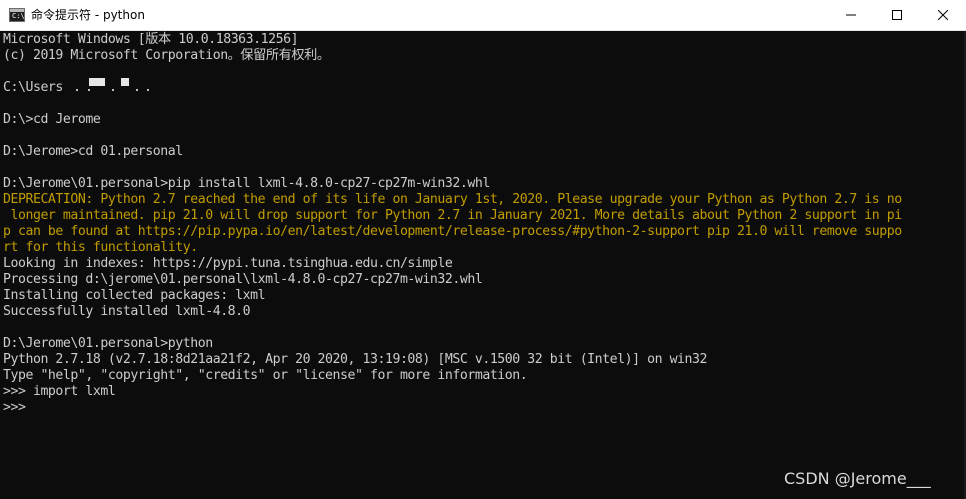  What do you see at coordinates (151, 39) in the screenshot?
I see `console-line: Microsoft Windows [版本 10.0.18363.1256]` at bounding box center [151, 39].